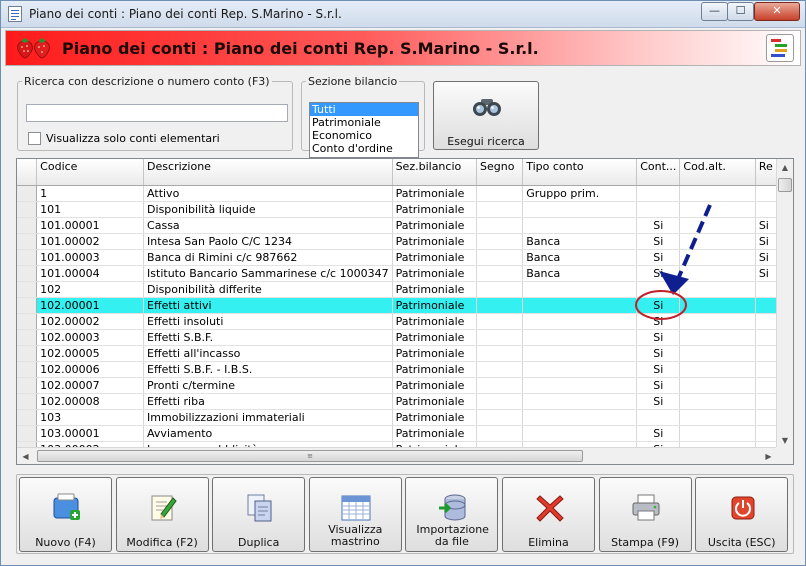  What do you see at coordinates (90, 273) in the screenshot?
I see `cell-codice: 101.00004` at bounding box center [90, 273].